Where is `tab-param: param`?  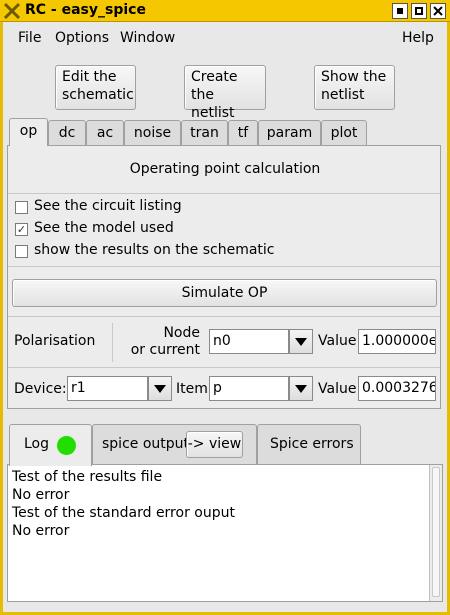
tab-param: param is located at coordinates (289, 132).